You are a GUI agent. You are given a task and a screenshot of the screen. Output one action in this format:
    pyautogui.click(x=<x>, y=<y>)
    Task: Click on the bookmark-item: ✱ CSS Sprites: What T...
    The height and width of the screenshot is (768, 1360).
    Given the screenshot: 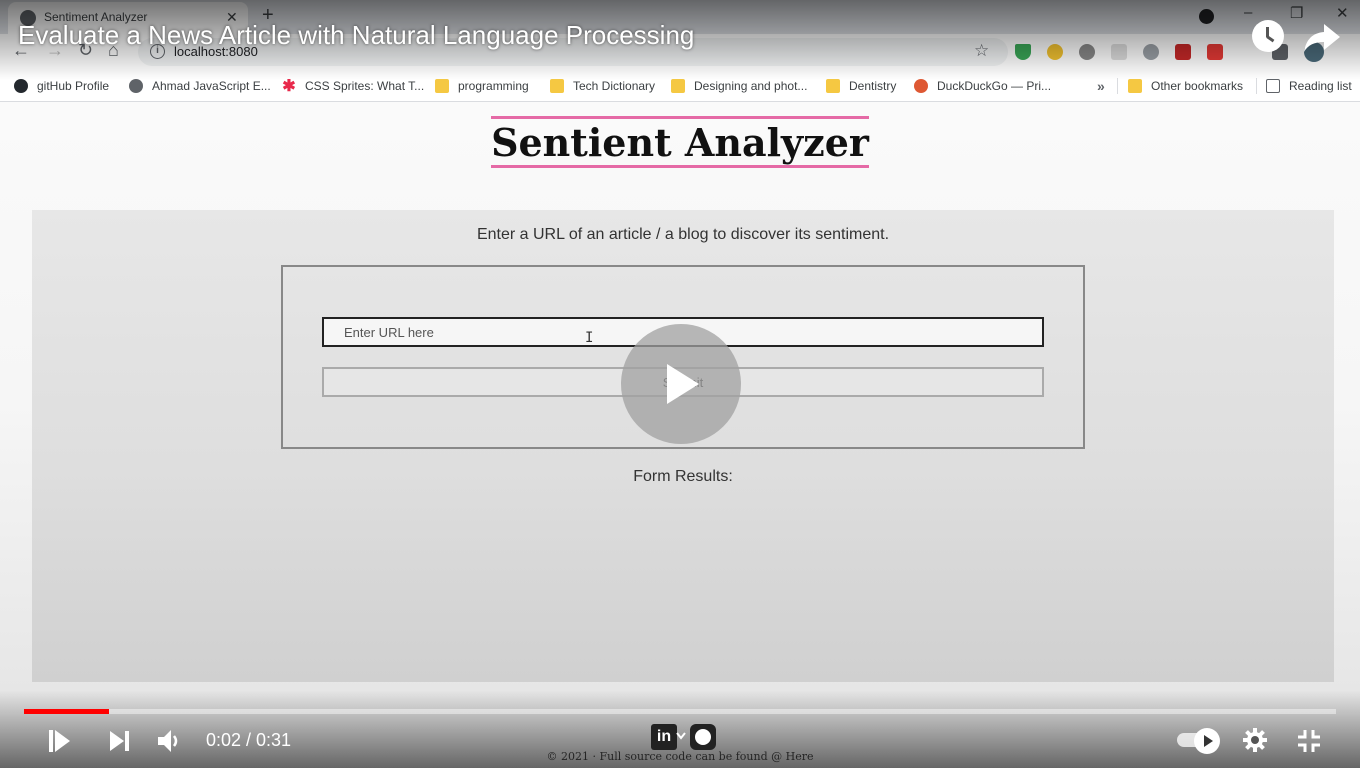 What is the action you would take?
    pyautogui.click(x=353, y=86)
    